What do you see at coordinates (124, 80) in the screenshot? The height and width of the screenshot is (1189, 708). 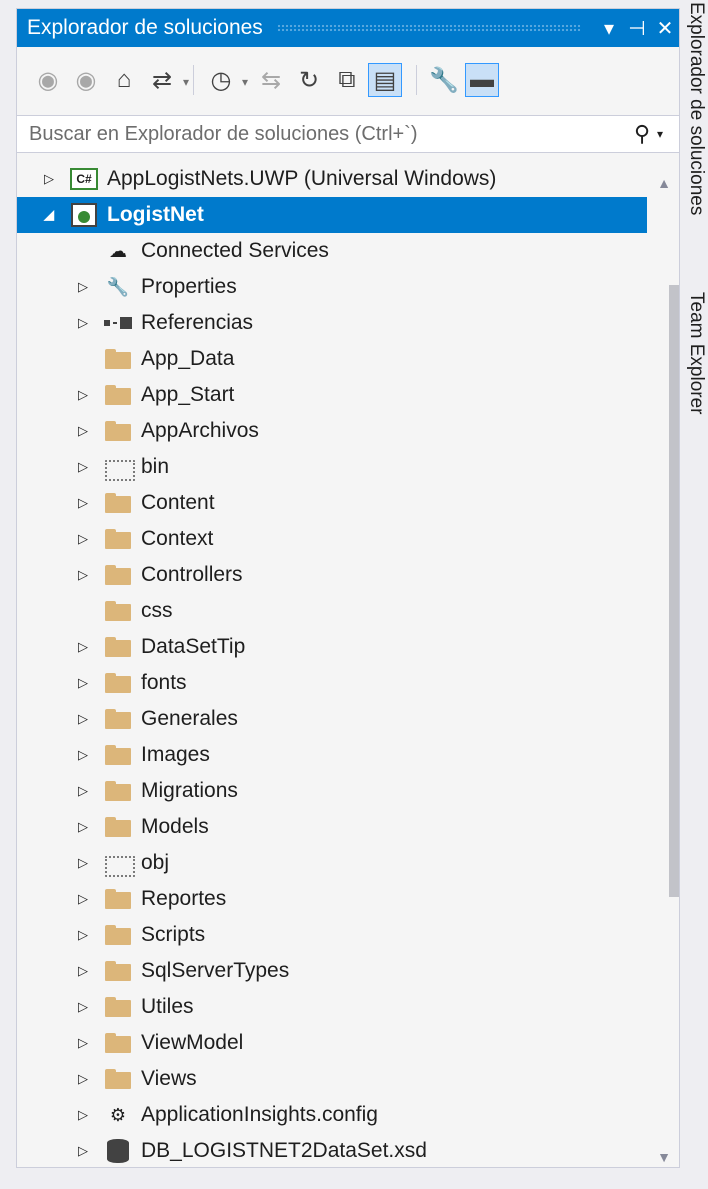 I see `home-button: ⌂` at bounding box center [124, 80].